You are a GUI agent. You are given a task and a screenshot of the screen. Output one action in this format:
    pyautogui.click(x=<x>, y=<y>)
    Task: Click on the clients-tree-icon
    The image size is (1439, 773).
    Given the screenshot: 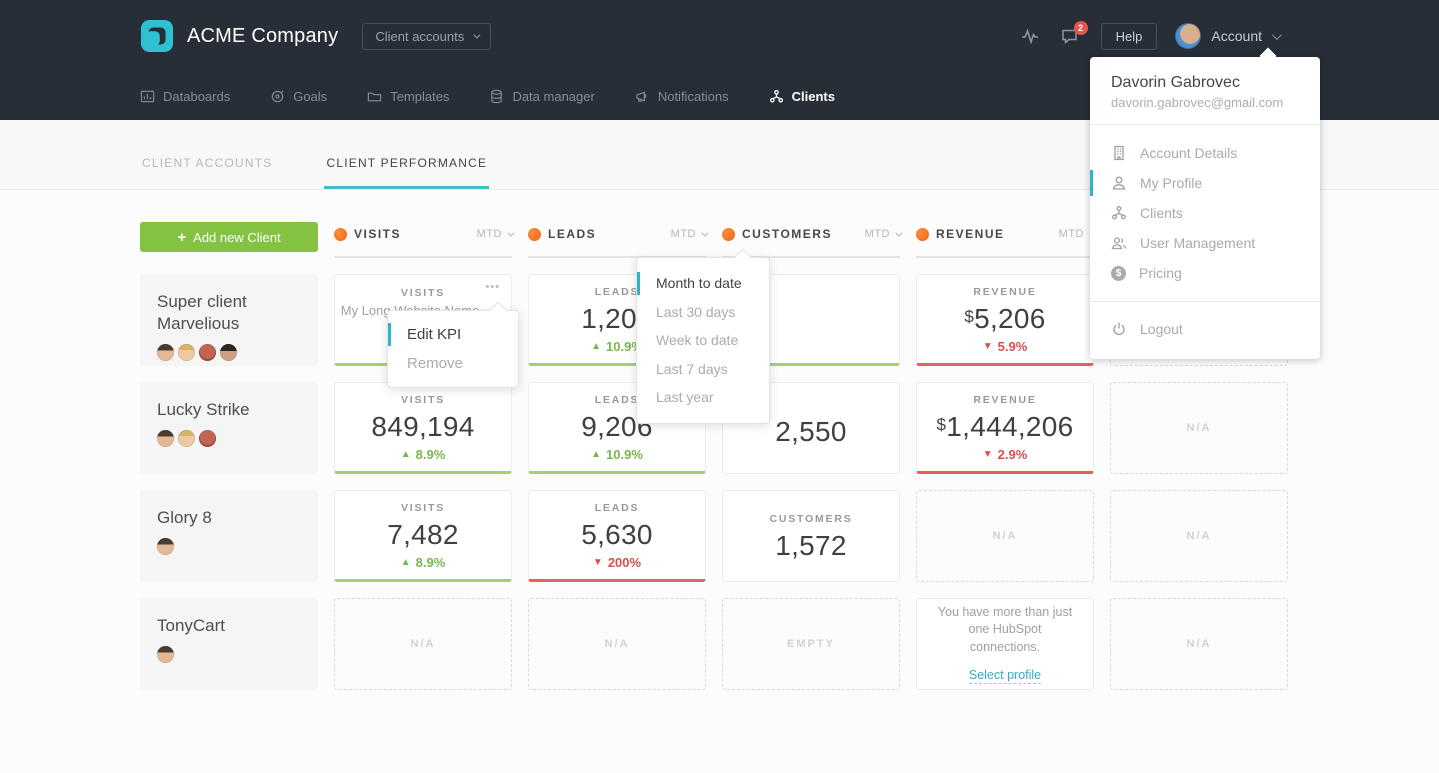 What is the action you would take?
    pyautogui.click(x=776, y=96)
    